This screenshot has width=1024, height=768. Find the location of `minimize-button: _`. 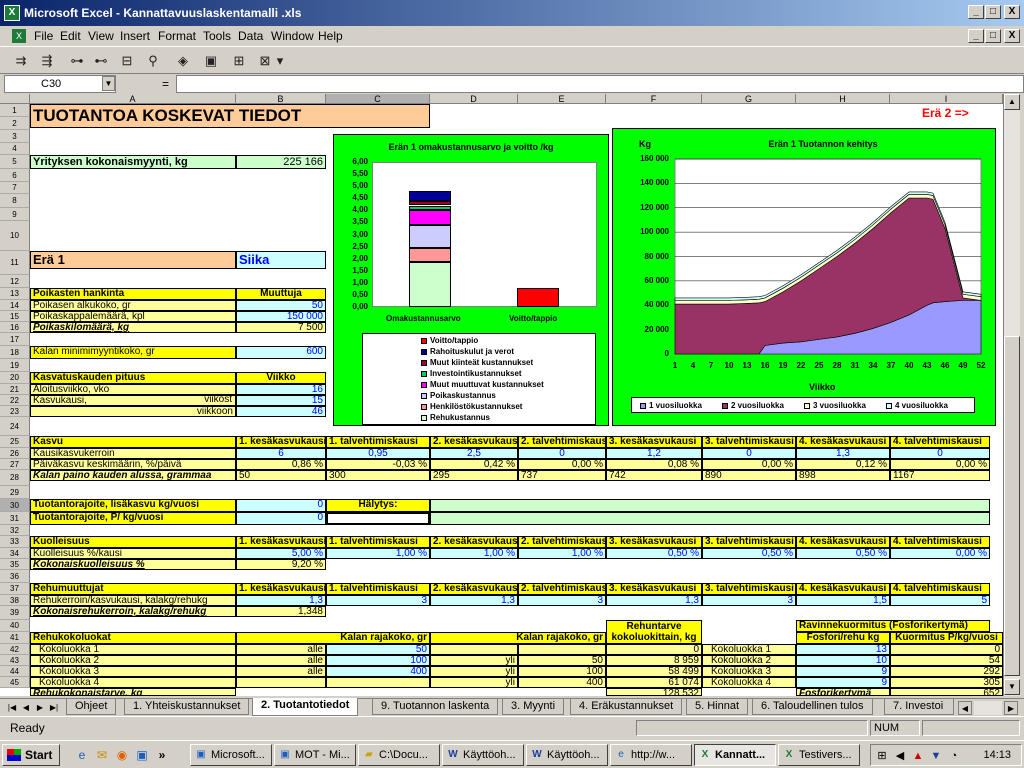

minimize-button: _ is located at coordinates (976, 12).